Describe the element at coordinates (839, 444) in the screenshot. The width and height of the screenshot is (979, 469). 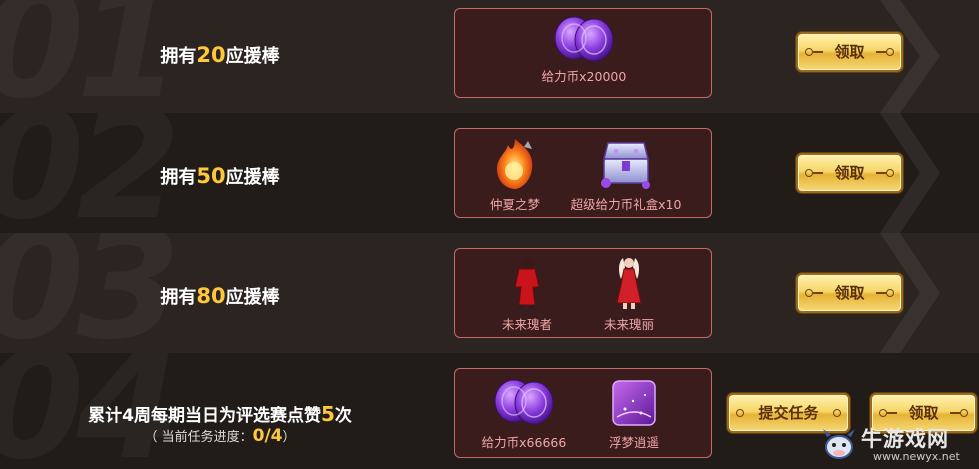
I see `cow-mascot-icon` at that location.